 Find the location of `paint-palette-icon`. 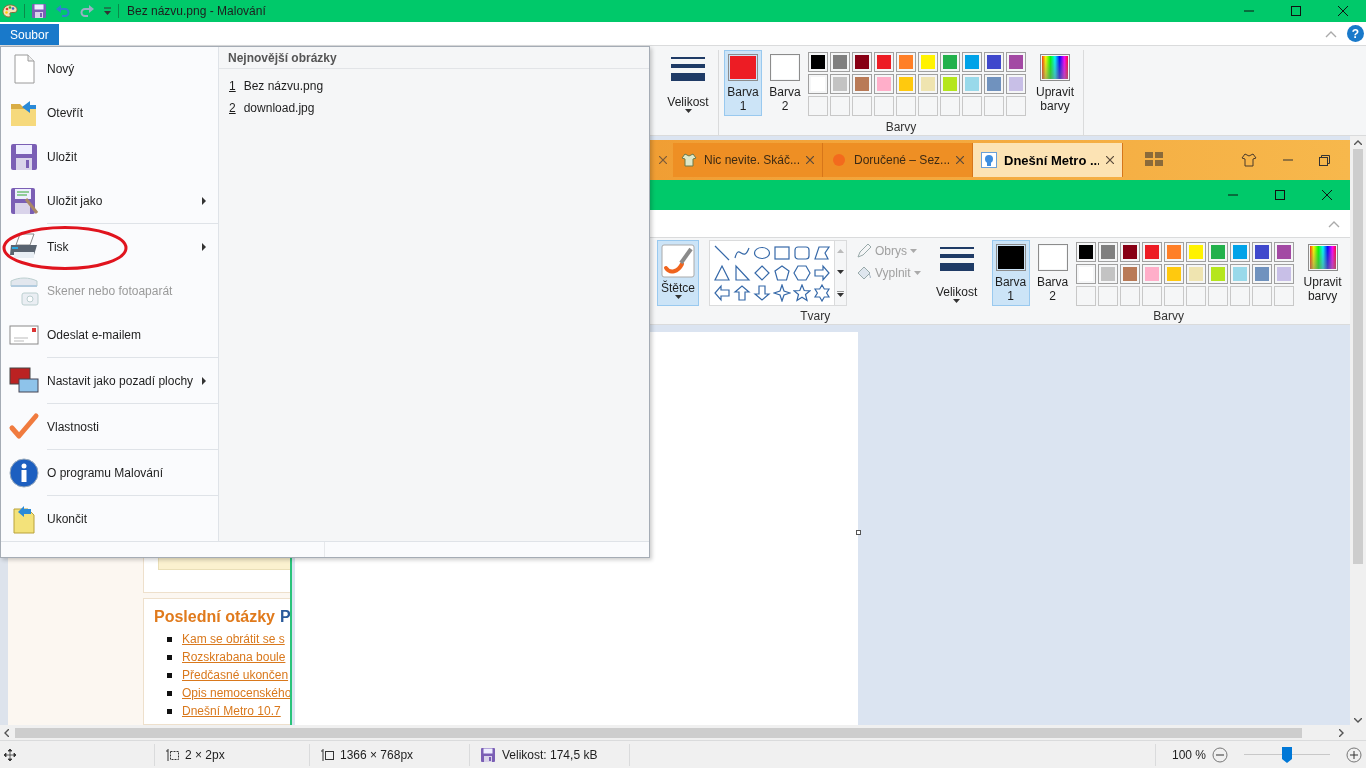

paint-palette-icon is located at coordinates (10, 11).